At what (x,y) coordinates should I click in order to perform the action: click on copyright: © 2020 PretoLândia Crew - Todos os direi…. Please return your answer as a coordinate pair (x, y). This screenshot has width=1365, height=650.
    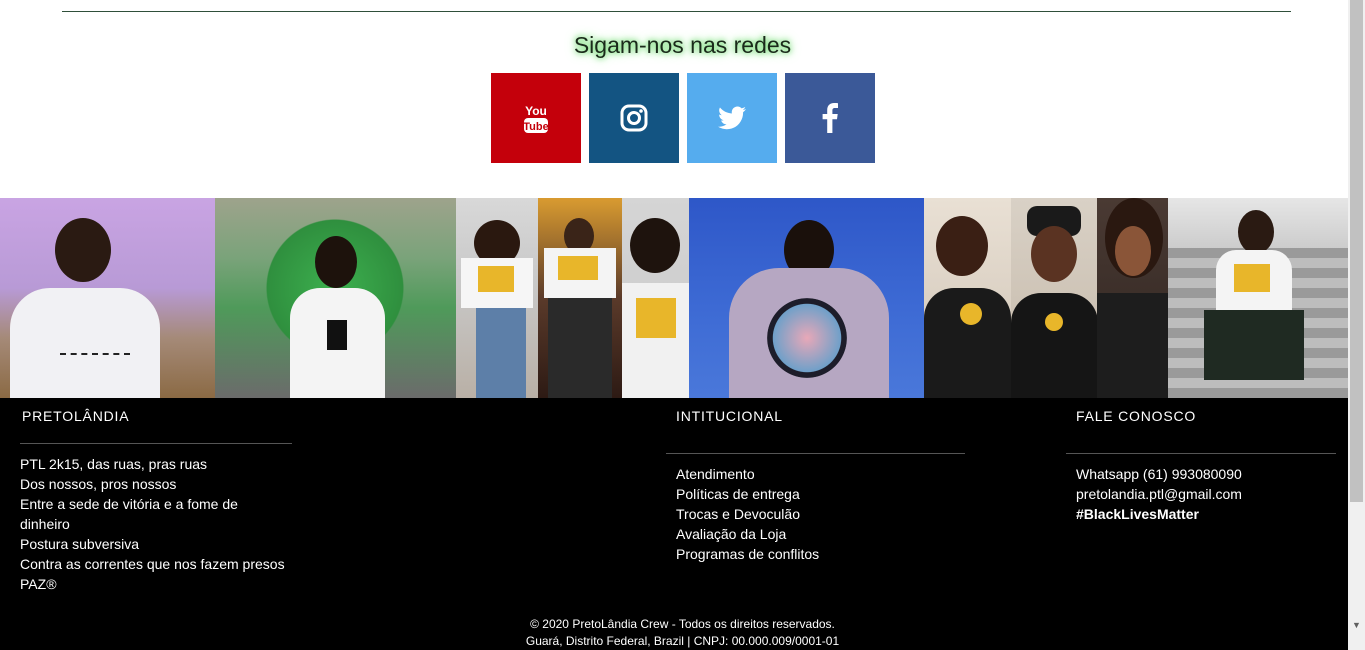
    Looking at the image, I should click on (674, 633).